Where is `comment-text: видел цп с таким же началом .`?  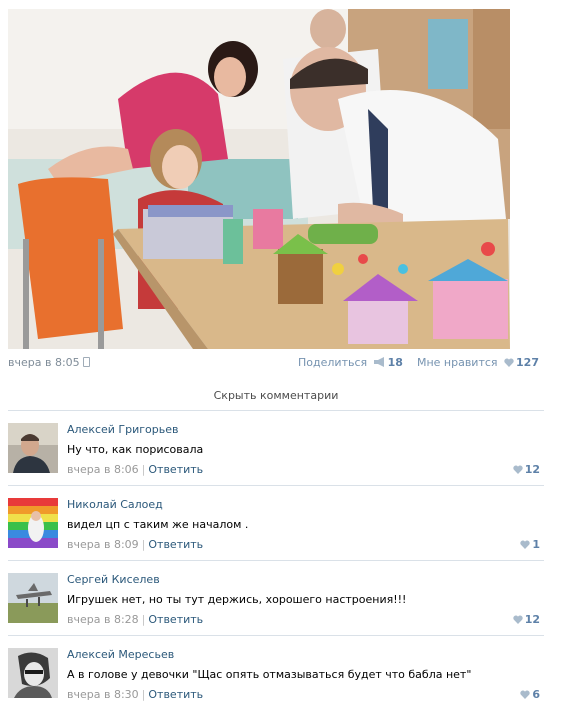 comment-text: видел цп с таким же началом . is located at coordinates (158, 524).